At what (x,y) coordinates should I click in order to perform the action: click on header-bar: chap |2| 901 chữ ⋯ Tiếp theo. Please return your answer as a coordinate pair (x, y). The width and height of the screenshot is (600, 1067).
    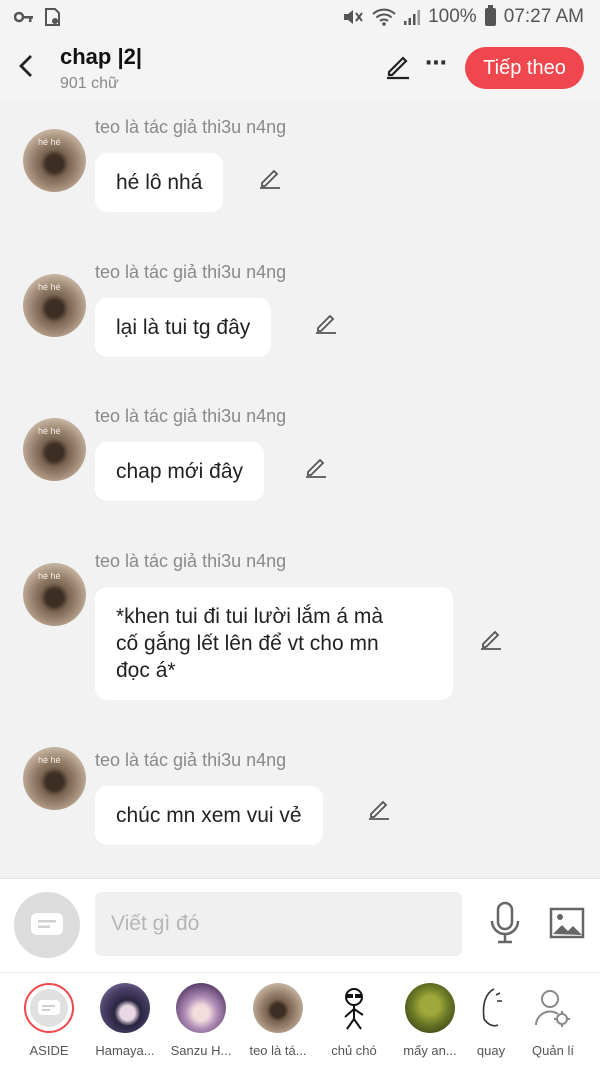
    Looking at the image, I should click on (300, 68).